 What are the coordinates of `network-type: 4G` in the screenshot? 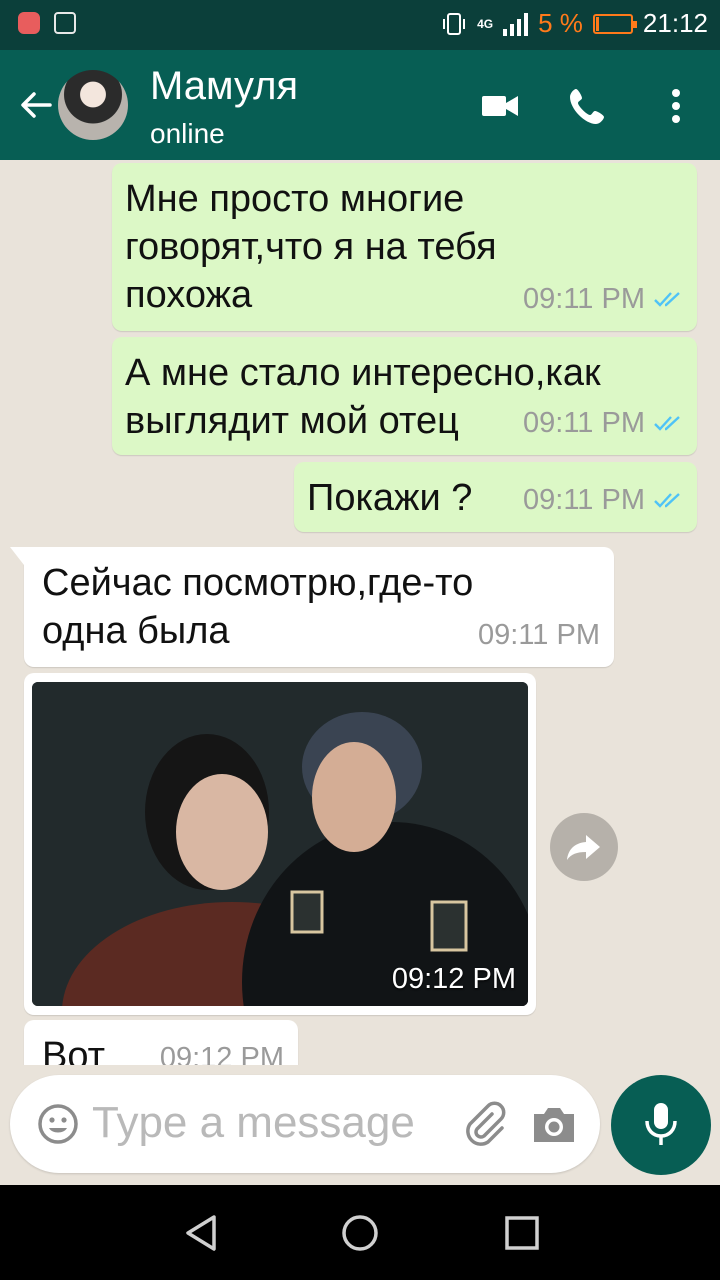 It's located at (485, 23).